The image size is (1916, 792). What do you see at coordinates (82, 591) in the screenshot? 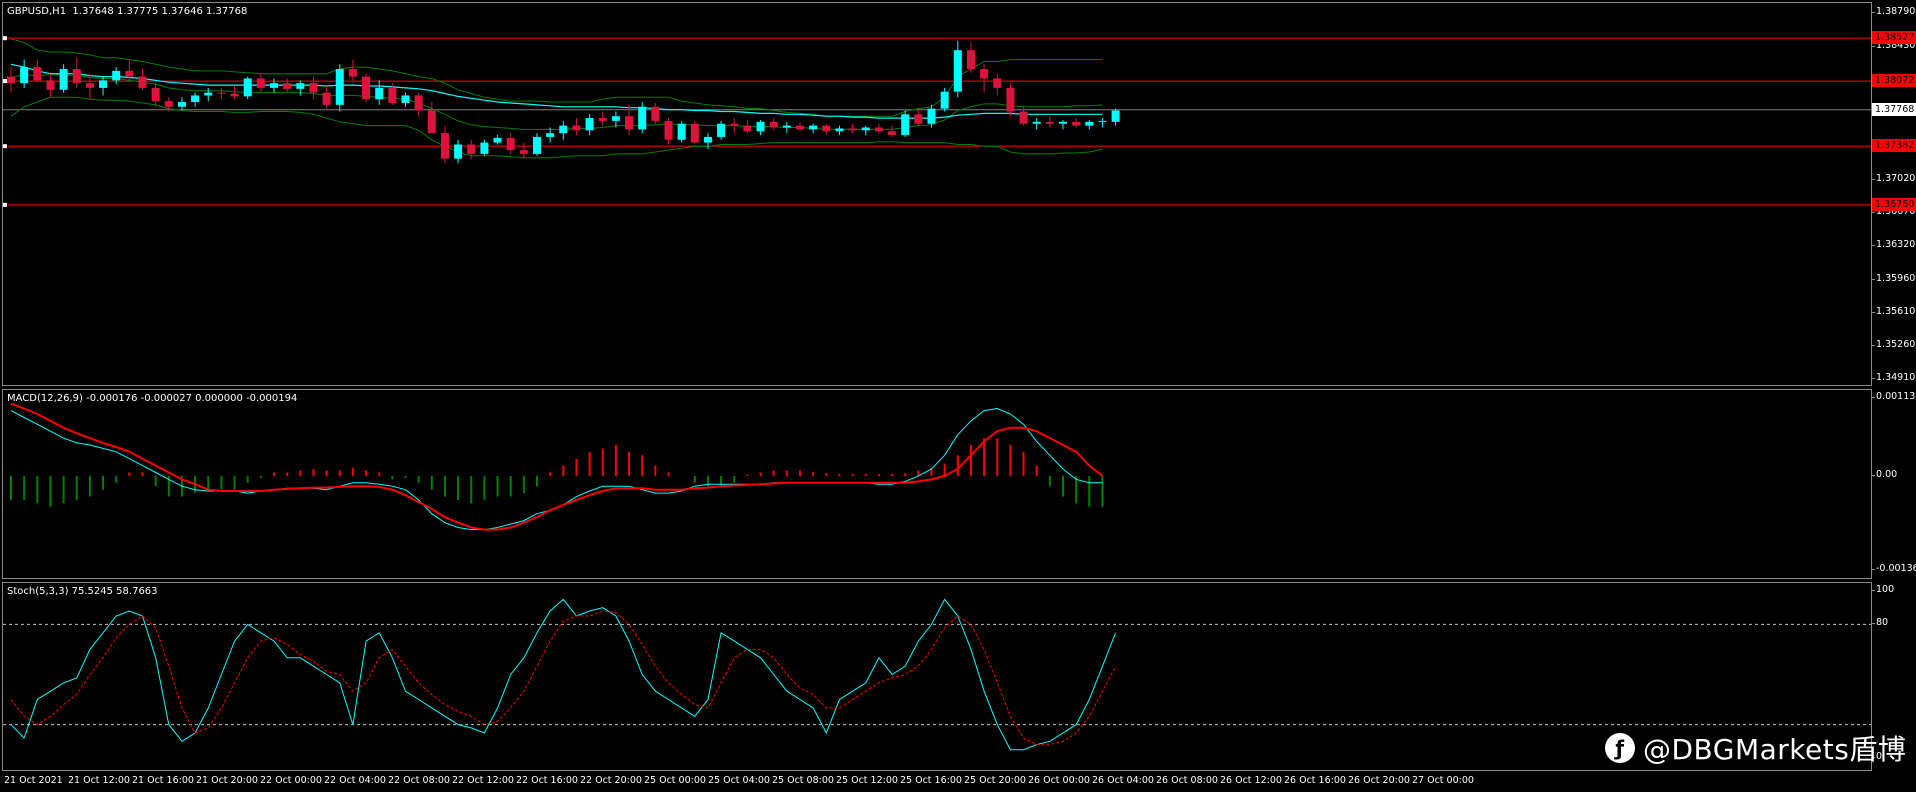
I see `stoch-label: Stoch(5,3,3) 75.5245 58.7663` at bounding box center [82, 591].